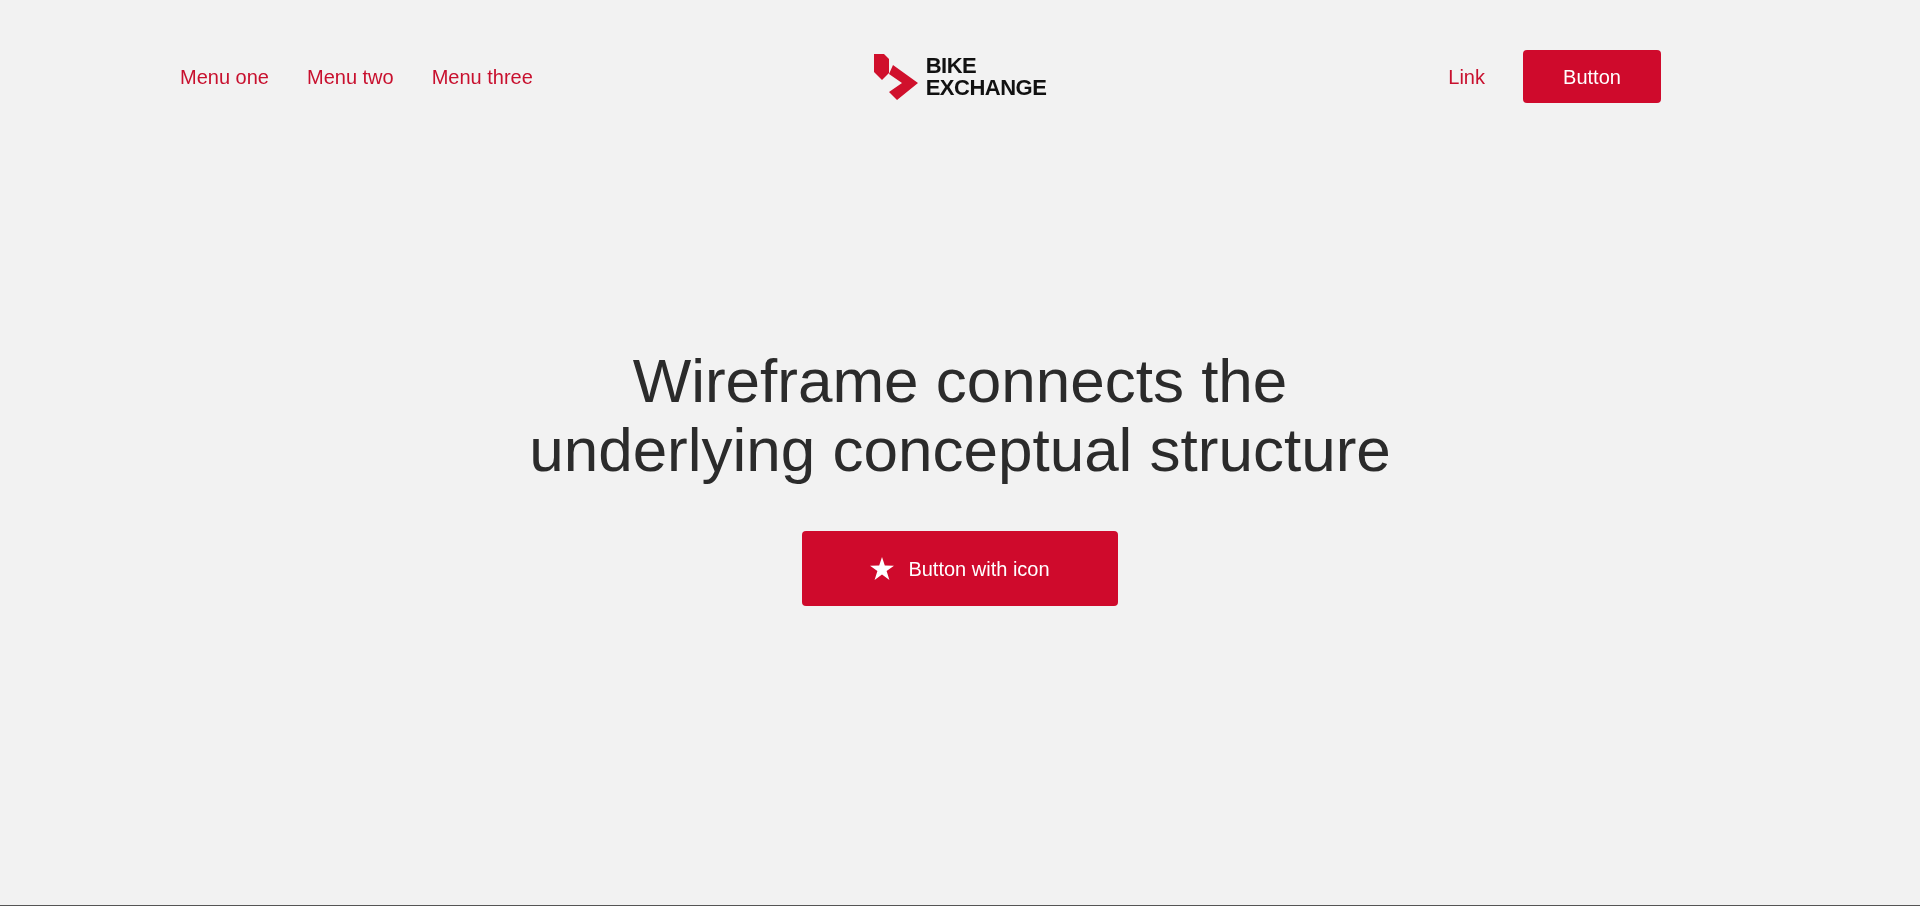 This screenshot has width=1920, height=906. Describe the element at coordinates (482, 76) in the screenshot. I see `menu-link: Menu three` at that location.